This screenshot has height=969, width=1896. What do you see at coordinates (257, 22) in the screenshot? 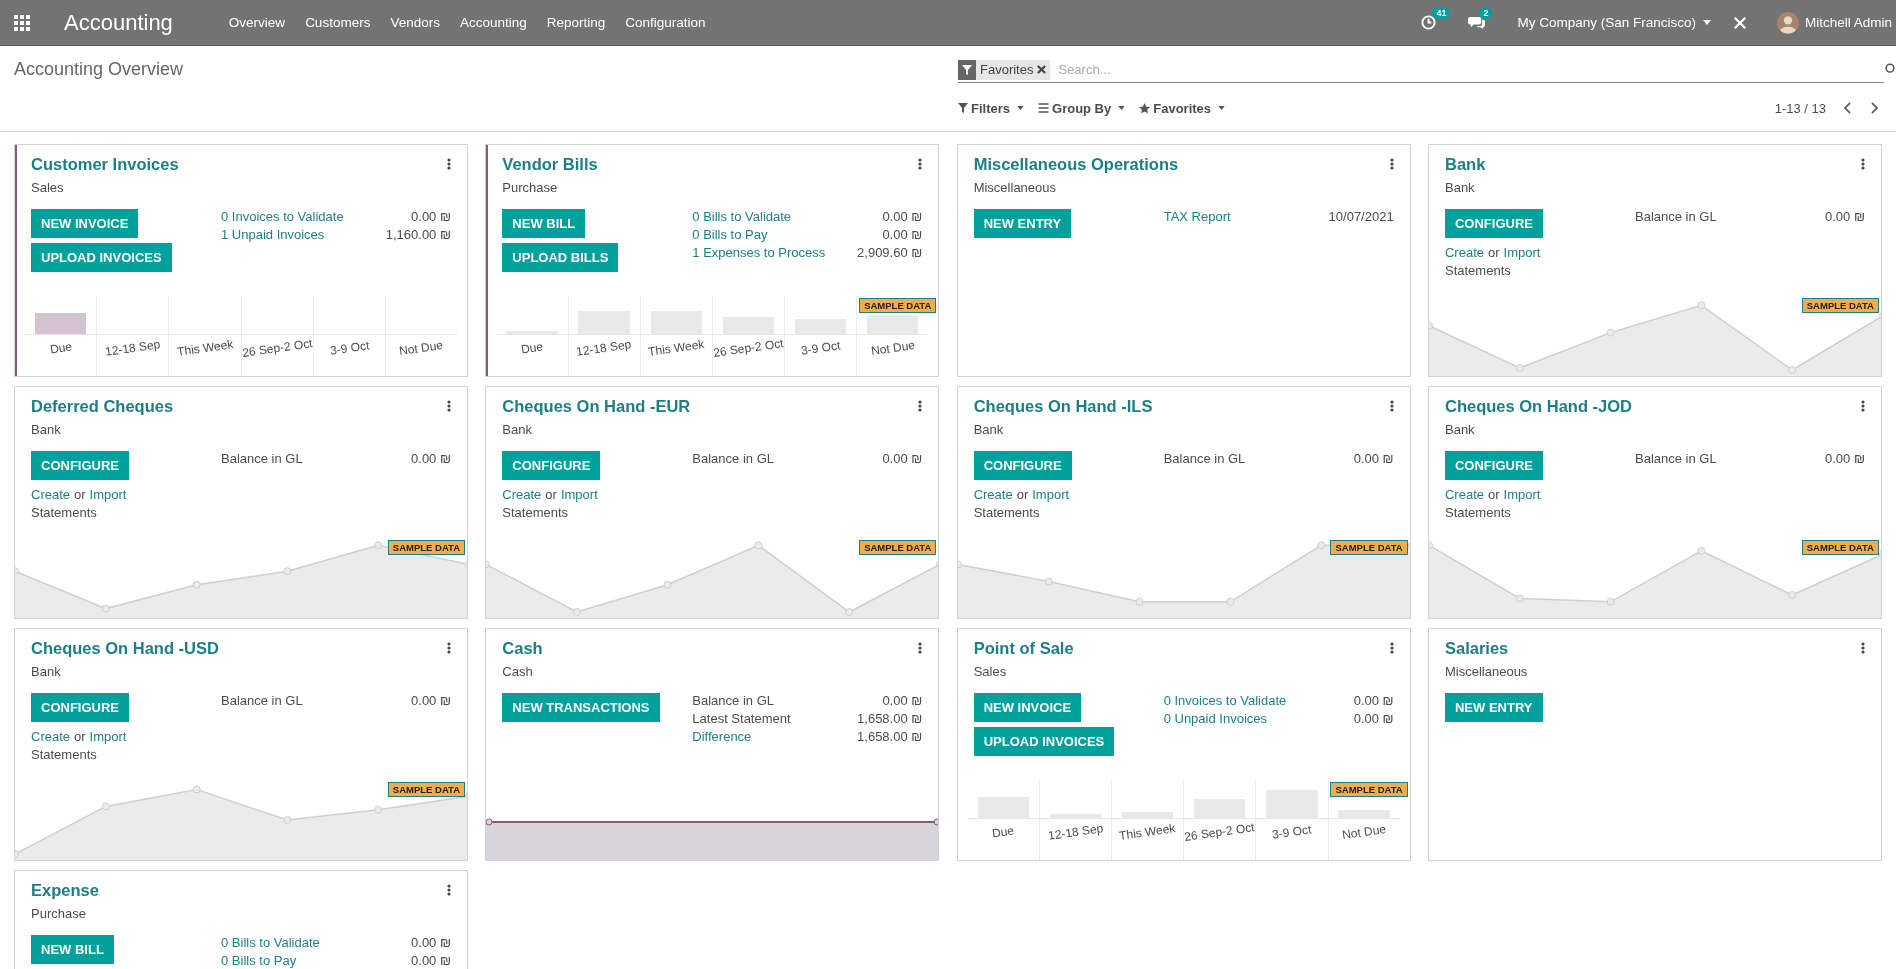
I see `menu-item: Overview` at bounding box center [257, 22].